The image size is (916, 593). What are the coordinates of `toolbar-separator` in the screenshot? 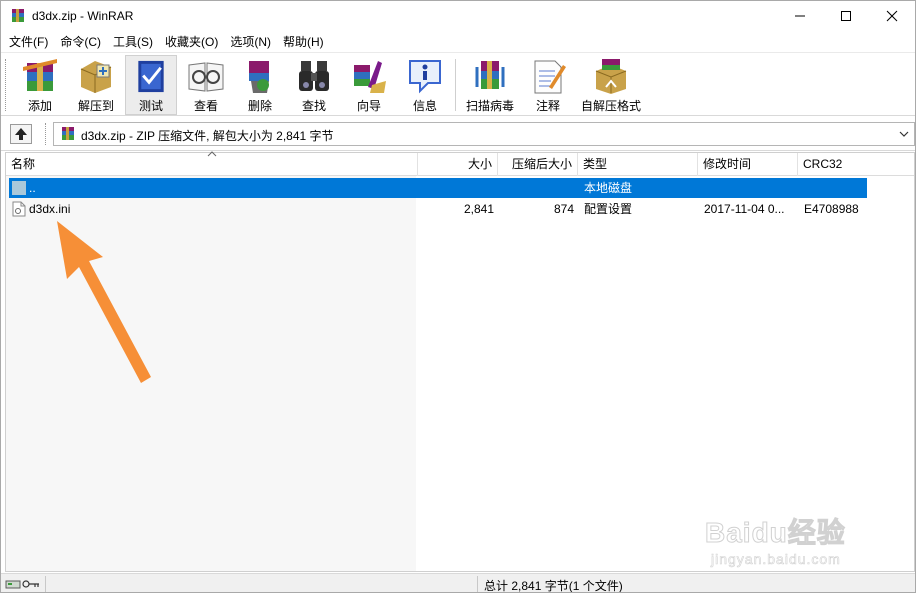 It's located at (455, 85).